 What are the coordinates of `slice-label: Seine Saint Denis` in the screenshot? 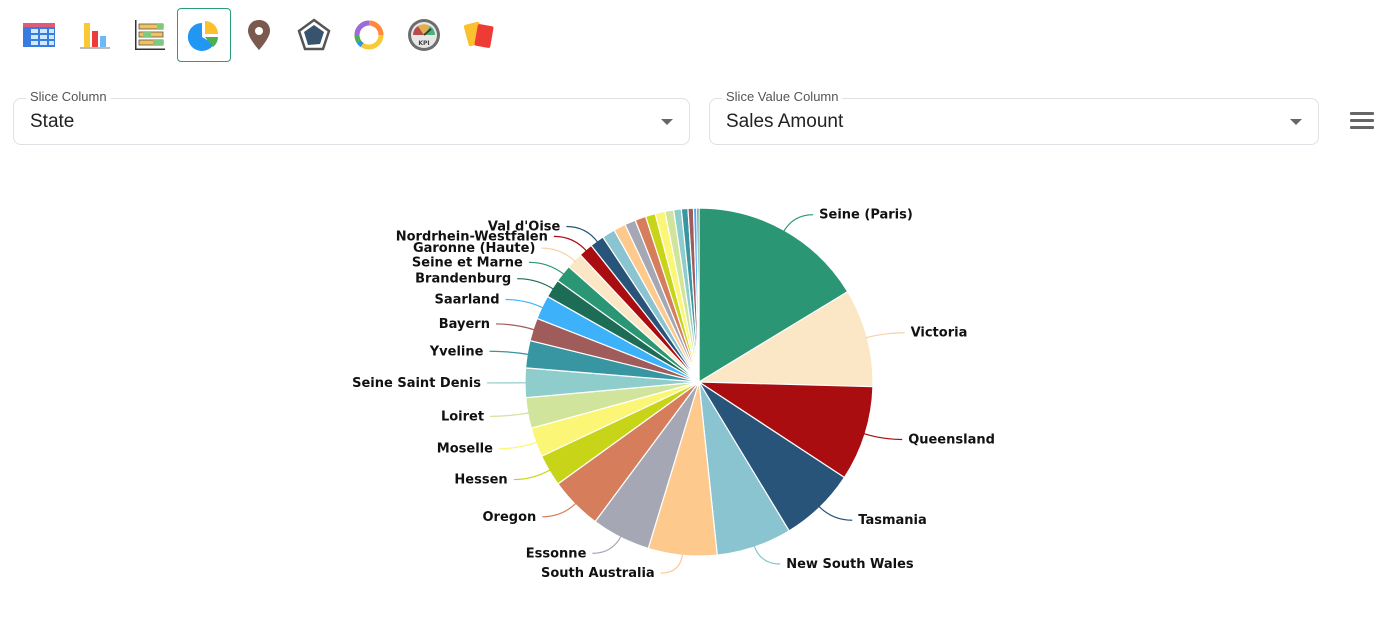 It's located at (416, 383).